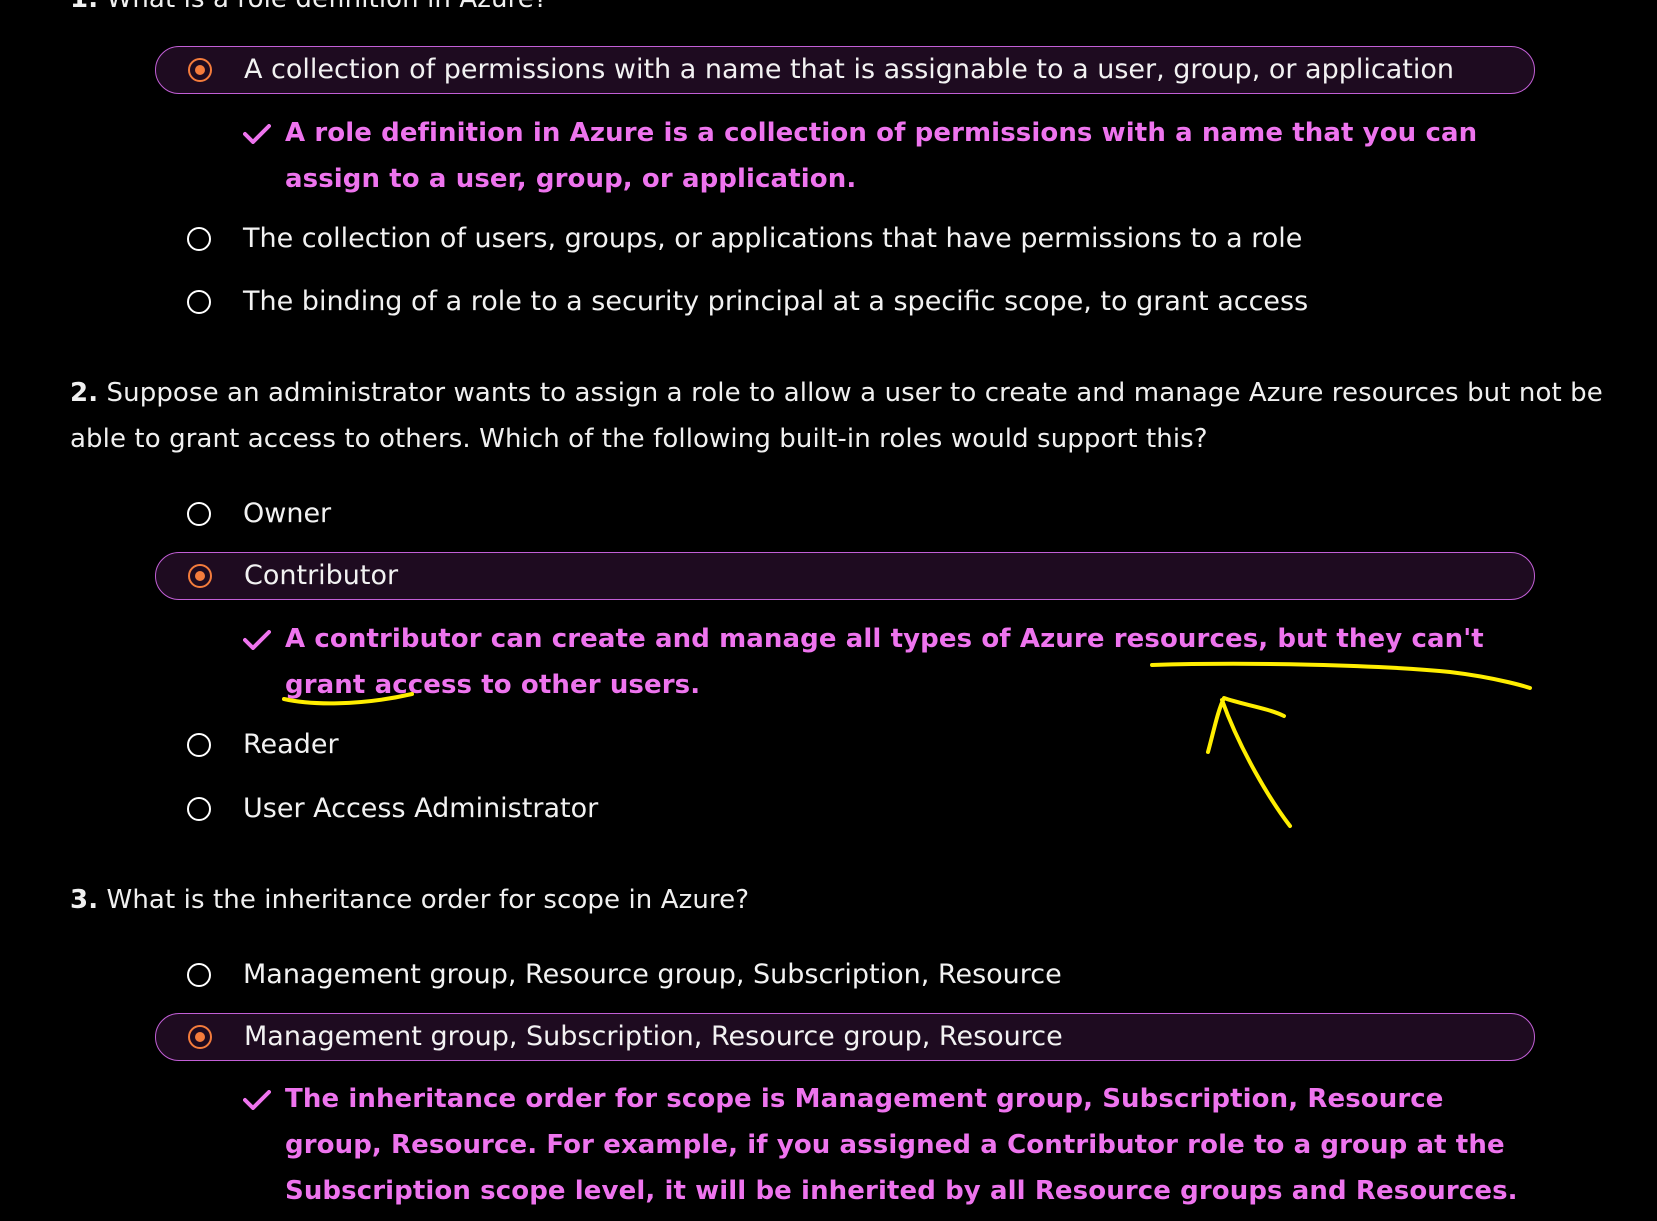 This screenshot has height=1221, width=1657. What do you see at coordinates (84, 393) in the screenshot?
I see `question-number: 2.` at bounding box center [84, 393].